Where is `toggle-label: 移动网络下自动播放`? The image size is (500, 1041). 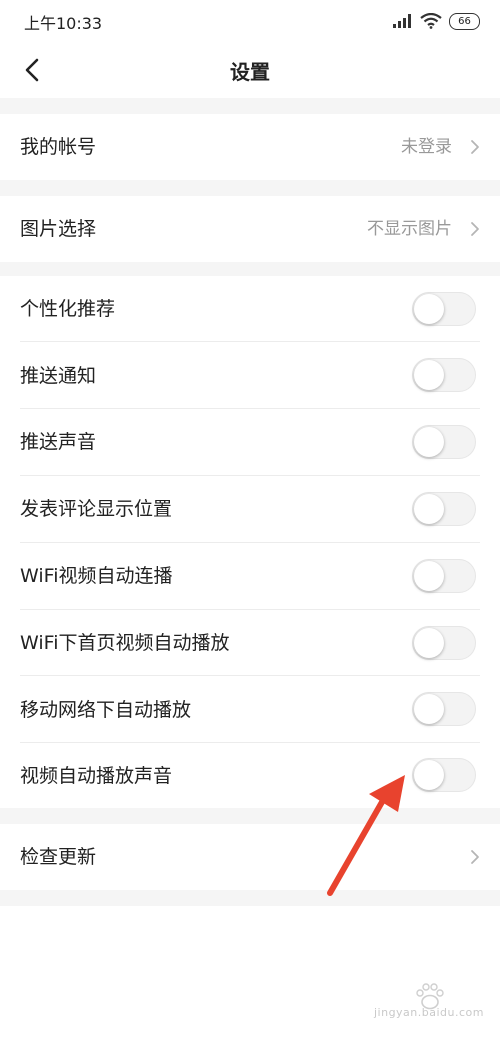 toggle-label: 移动网络下自动播放 is located at coordinates (106, 710).